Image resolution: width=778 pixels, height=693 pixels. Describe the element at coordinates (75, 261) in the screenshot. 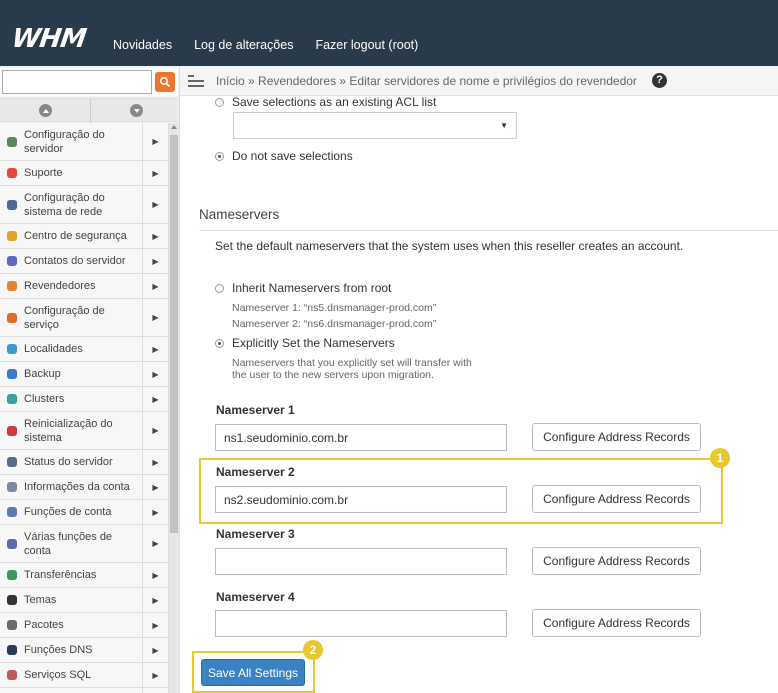

I see `sidebar-item-label: Contatos do servidor` at that location.